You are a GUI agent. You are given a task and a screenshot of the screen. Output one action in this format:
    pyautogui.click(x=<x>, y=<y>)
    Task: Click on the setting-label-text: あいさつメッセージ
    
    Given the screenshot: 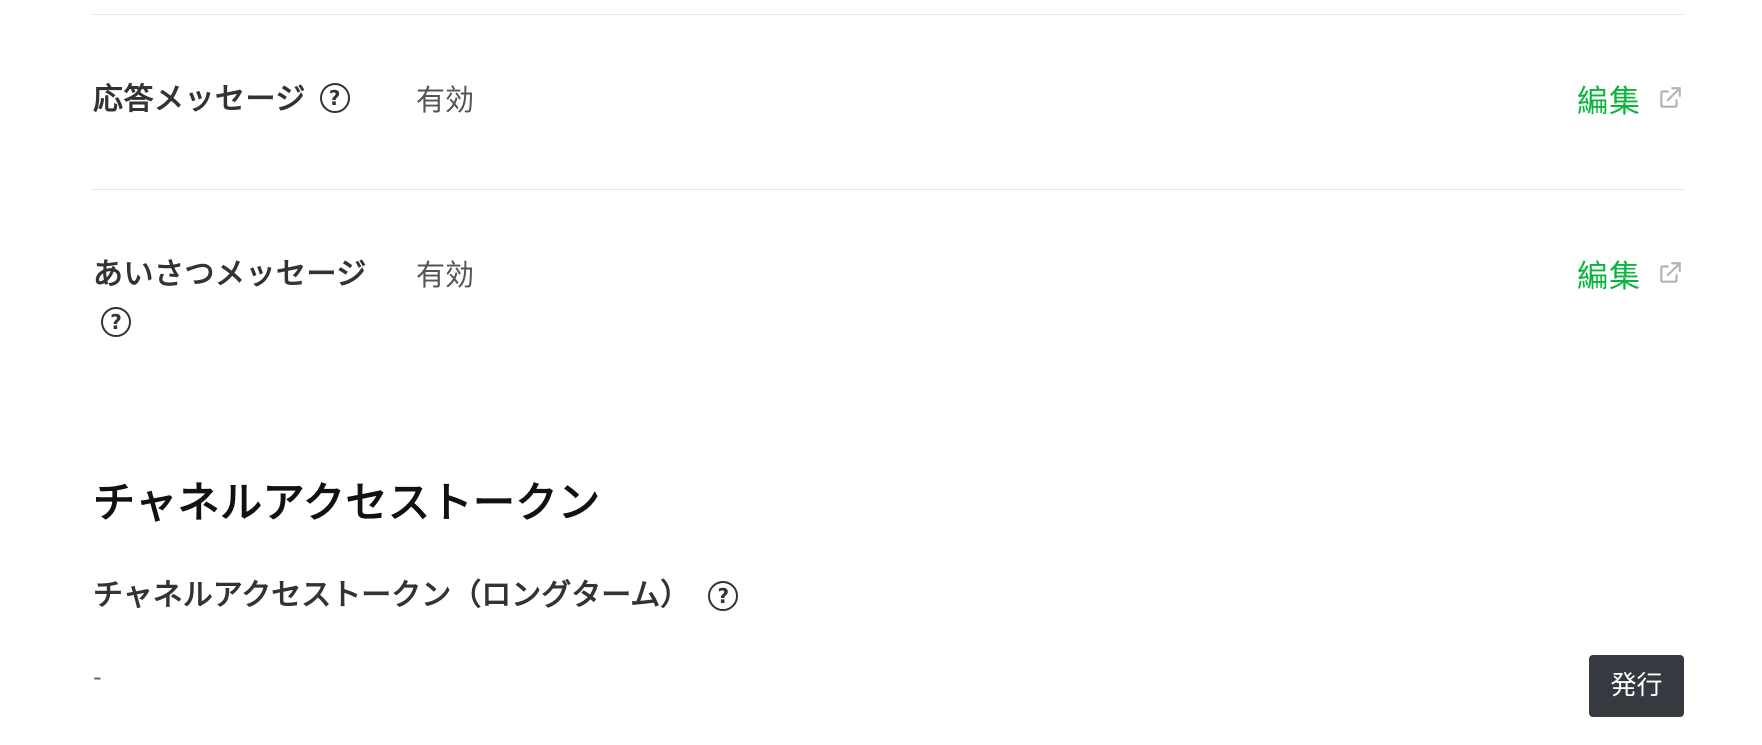 What is the action you would take?
    pyautogui.click(x=230, y=274)
    